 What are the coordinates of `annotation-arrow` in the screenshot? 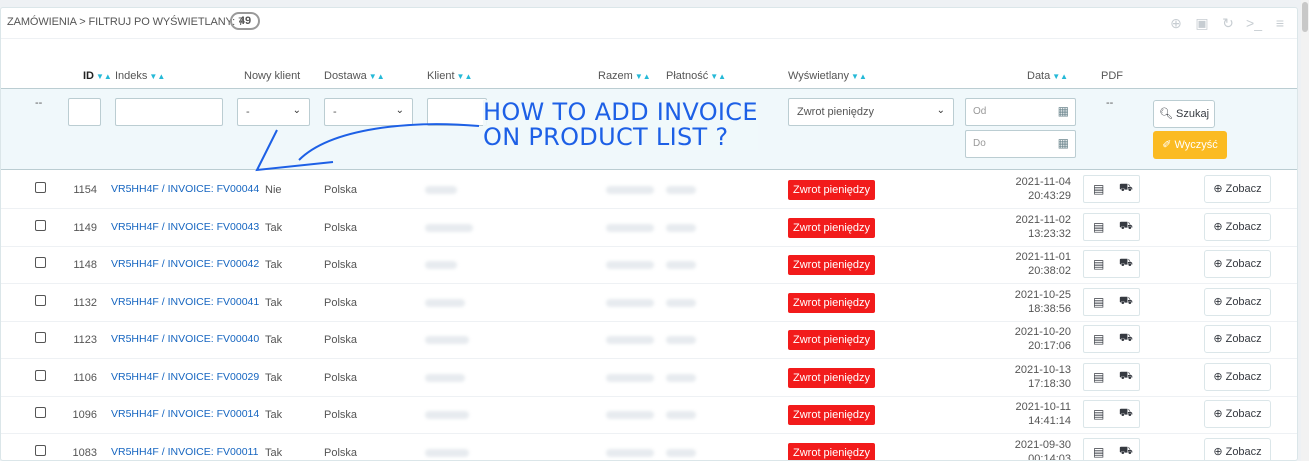 It's located at (367, 147).